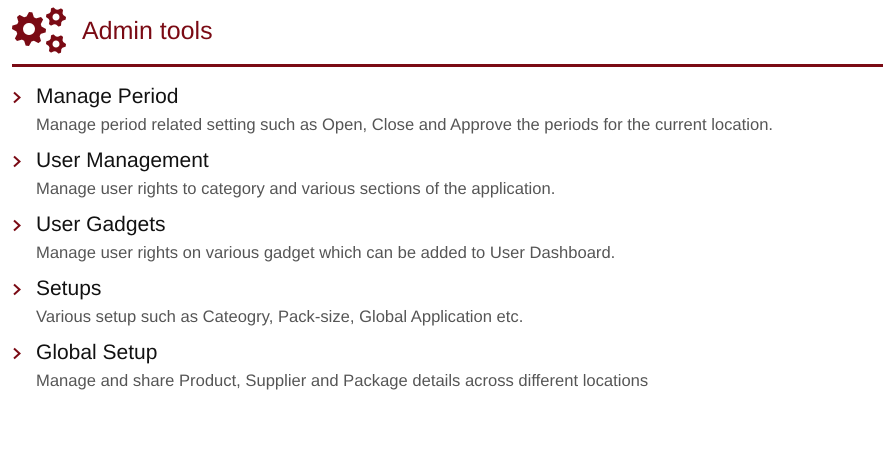  What do you see at coordinates (101, 225) in the screenshot?
I see `tool-link: User Gadgets` at bounding box center [101, 225].